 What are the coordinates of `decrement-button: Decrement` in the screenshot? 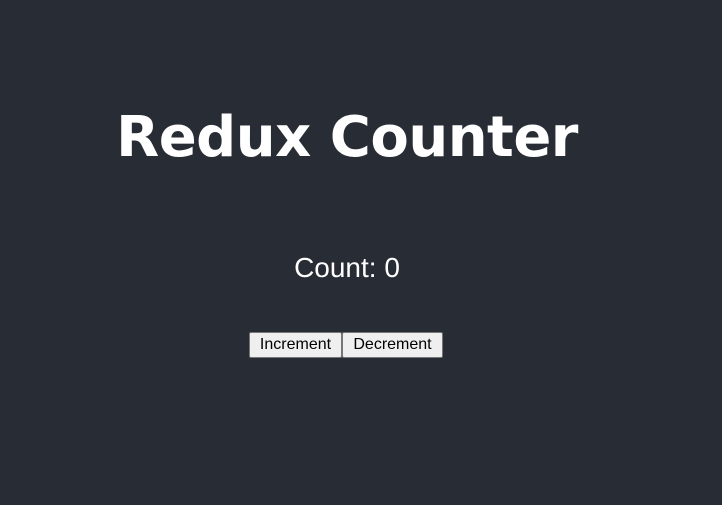 It's located at (392, 345).